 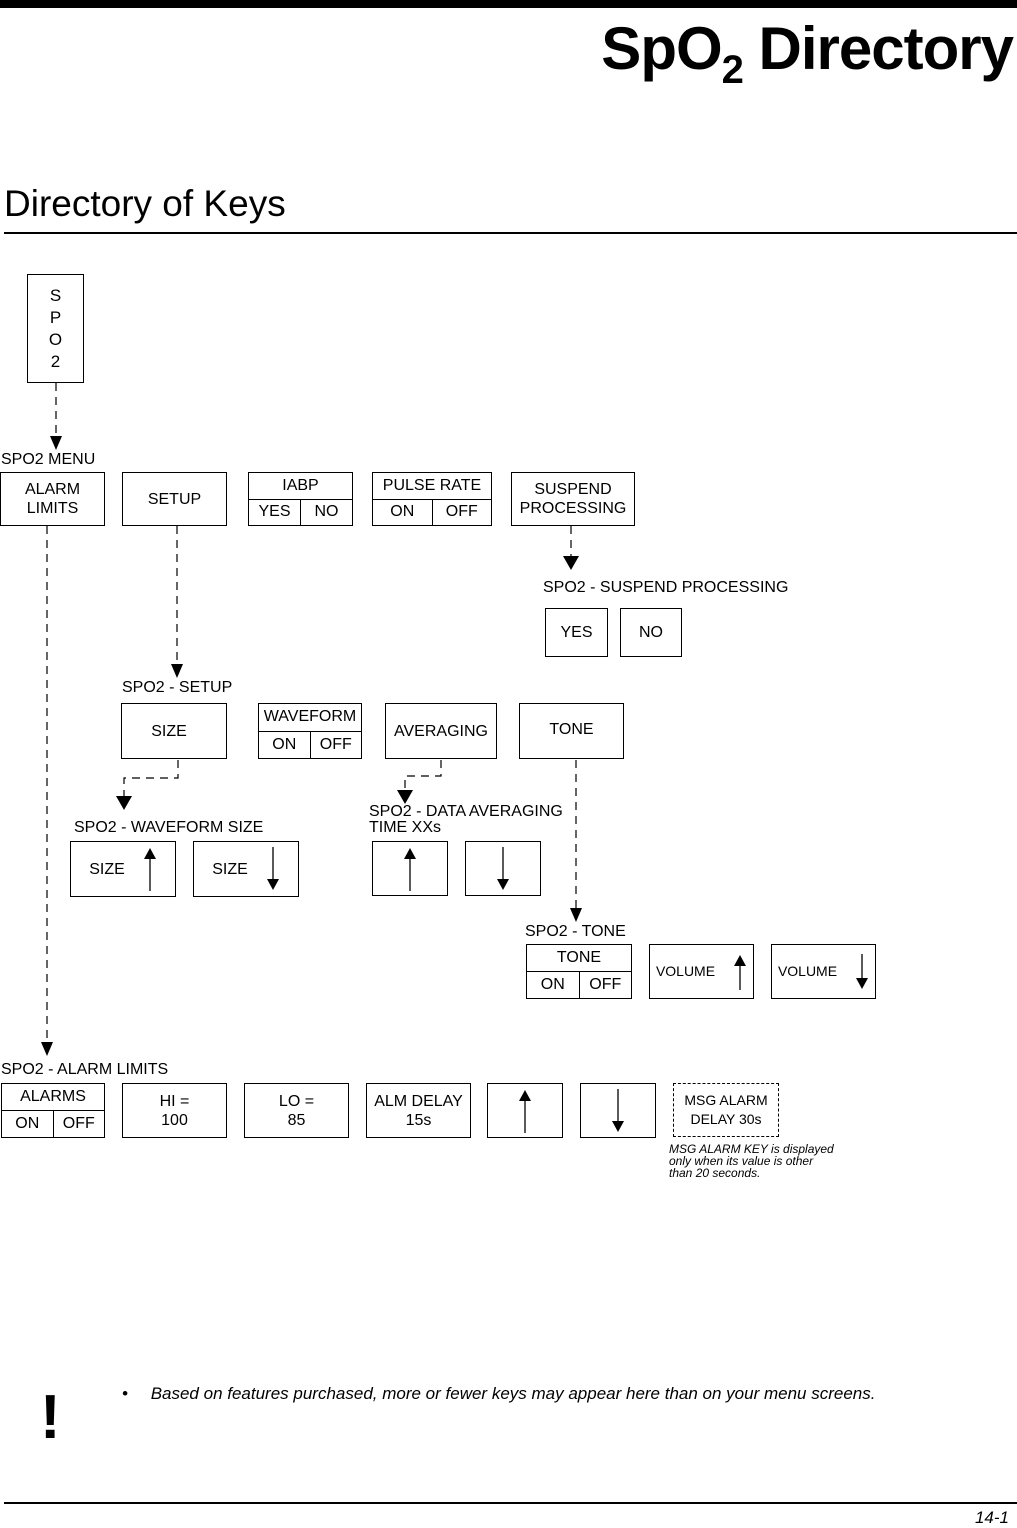 I want to click on key-letter: P, so click(x=55, y=317).